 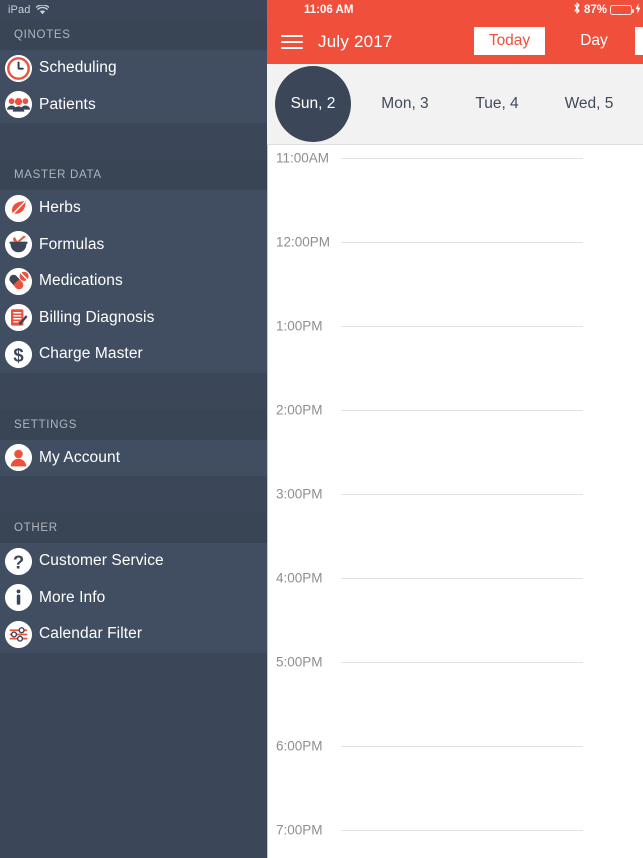 What do you see at coordinates (303, 242) in the screenshot?
I see `hour-label: 12:00PM` at bounding box center [303, 242].